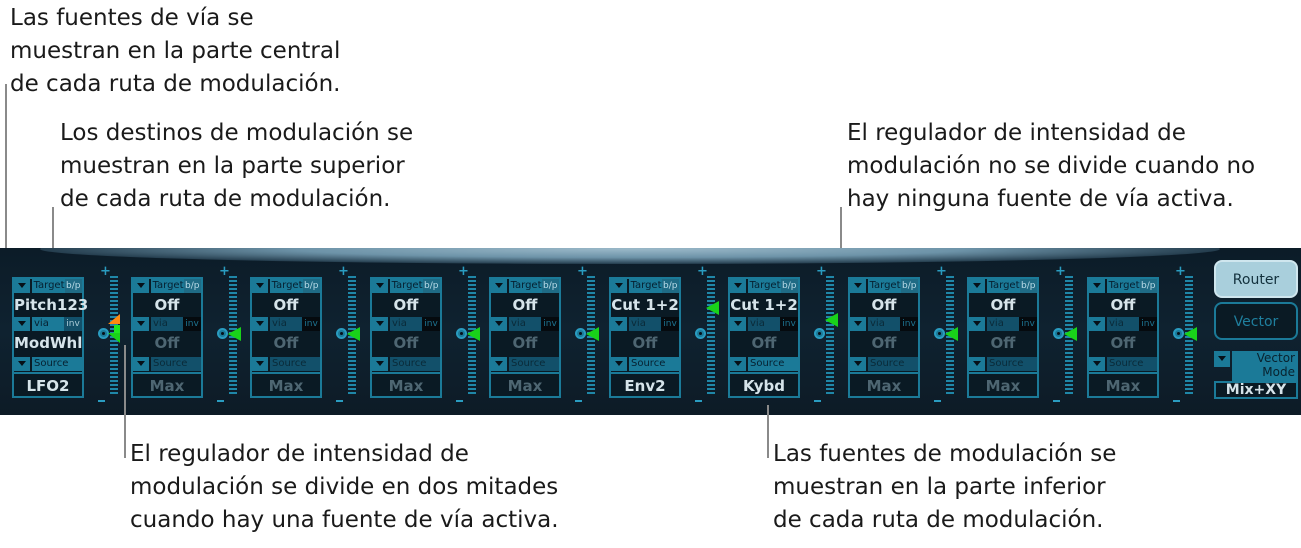  I want to click on via-amount-arrow-icon, so click(114, 319).